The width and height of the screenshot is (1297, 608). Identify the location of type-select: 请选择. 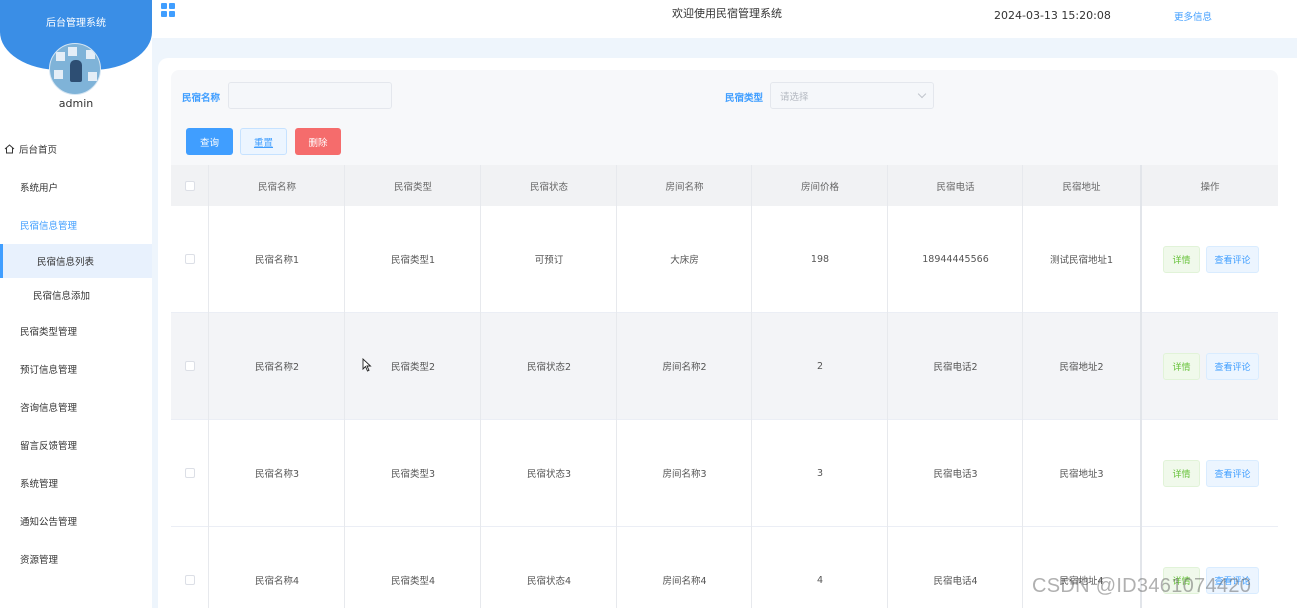
(852, 95).